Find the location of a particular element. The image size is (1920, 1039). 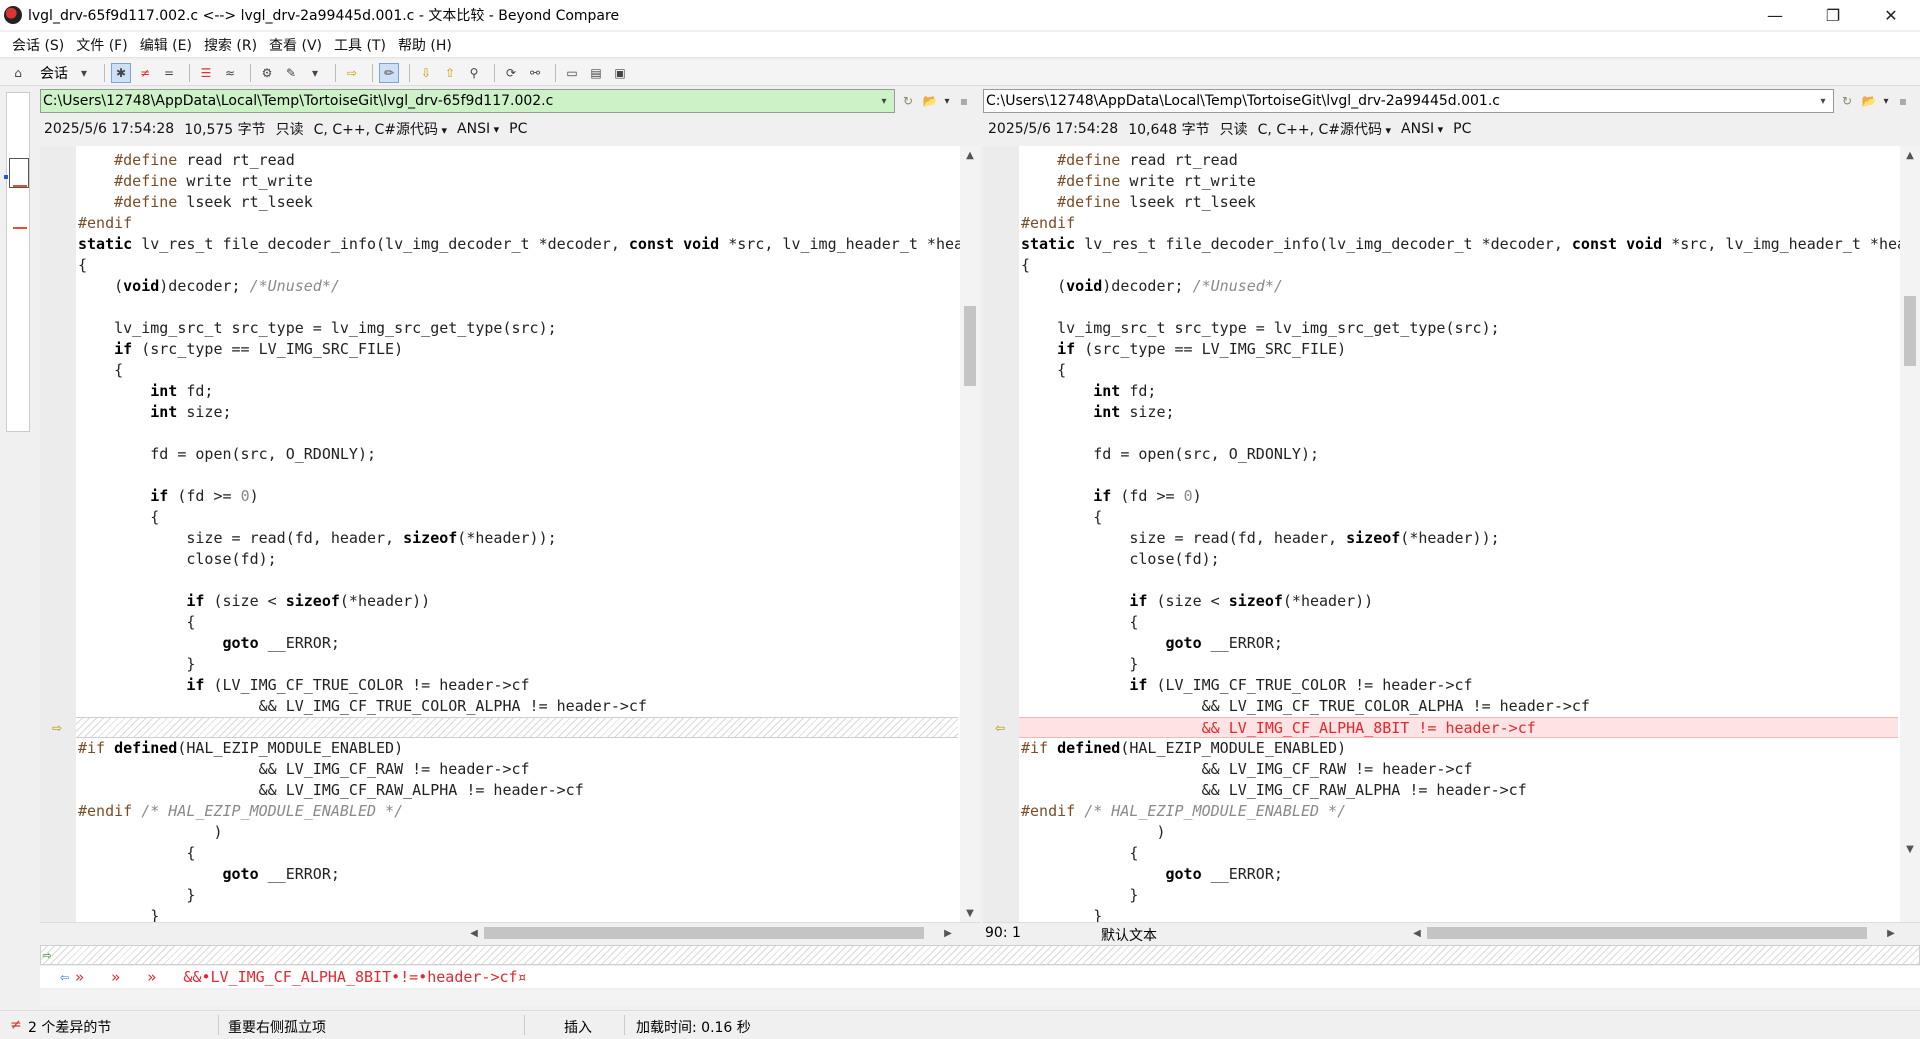

prev-diff-icon: ⇧ is located at coordinates (450, 73).